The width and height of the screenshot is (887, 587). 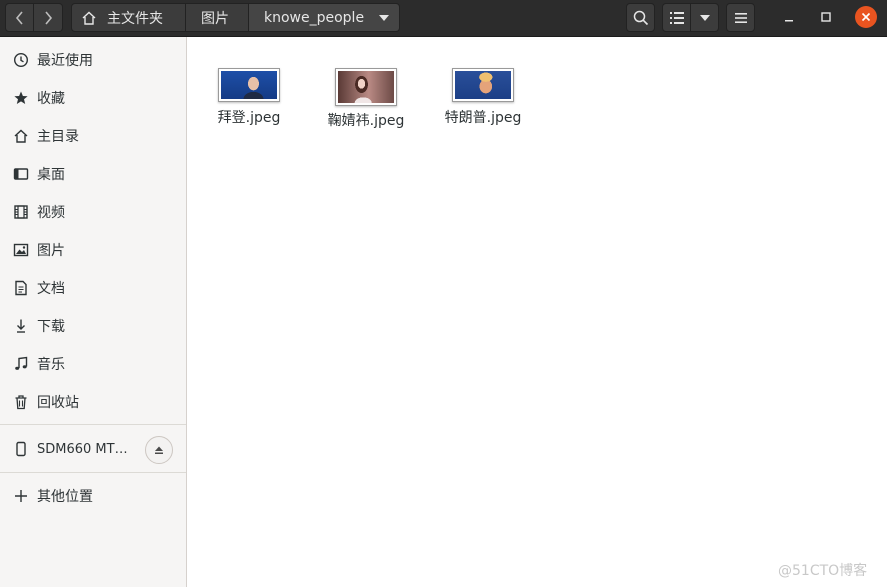 I want to click on search-button, so click(x=640, y=17).